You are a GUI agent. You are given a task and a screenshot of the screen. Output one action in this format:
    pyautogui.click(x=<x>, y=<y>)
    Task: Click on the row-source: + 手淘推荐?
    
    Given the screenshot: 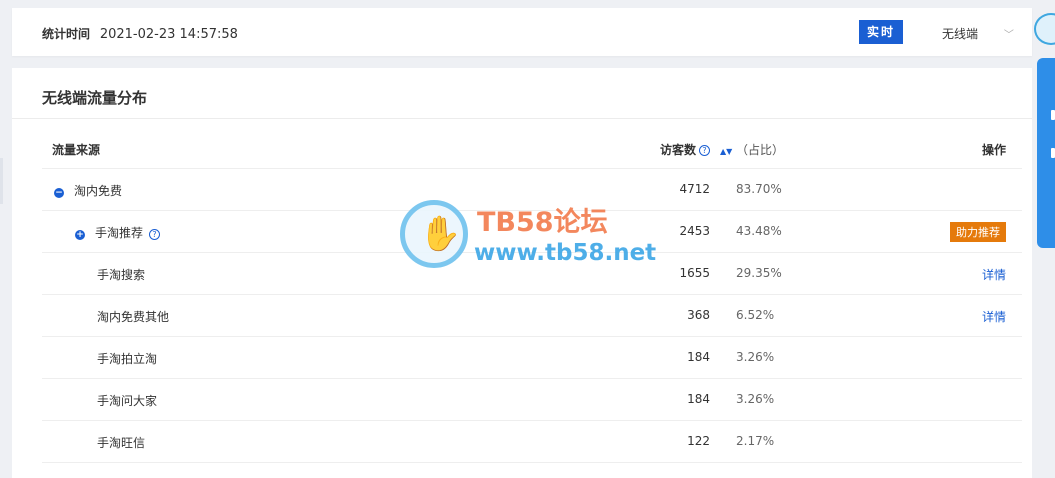 What is the action you would take?
    pyautogui.click(x=118, y=232)
    